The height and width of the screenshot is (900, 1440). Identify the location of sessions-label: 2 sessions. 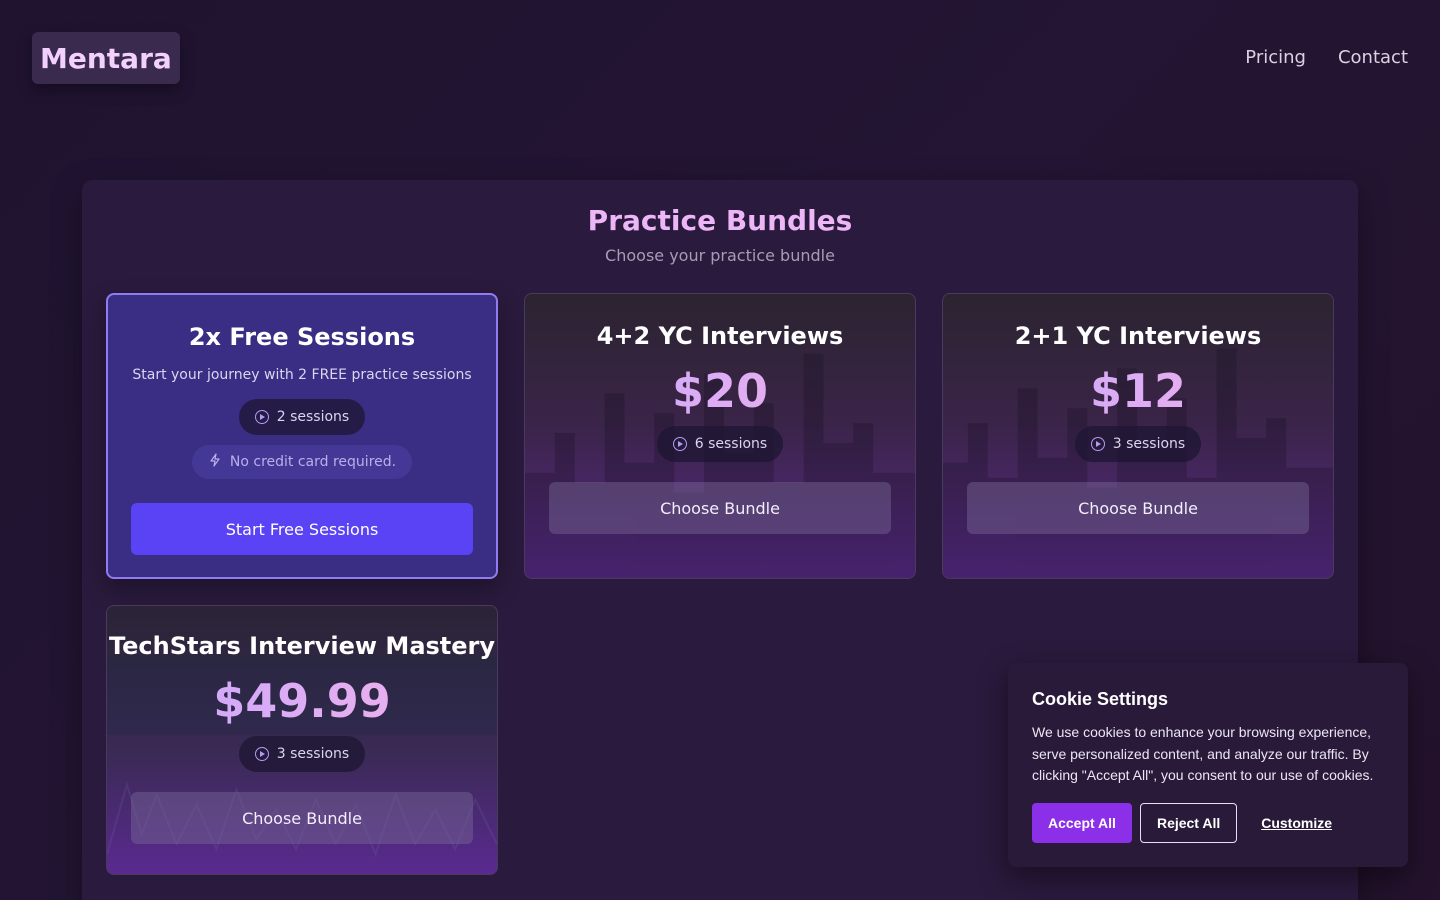
(313, 417).